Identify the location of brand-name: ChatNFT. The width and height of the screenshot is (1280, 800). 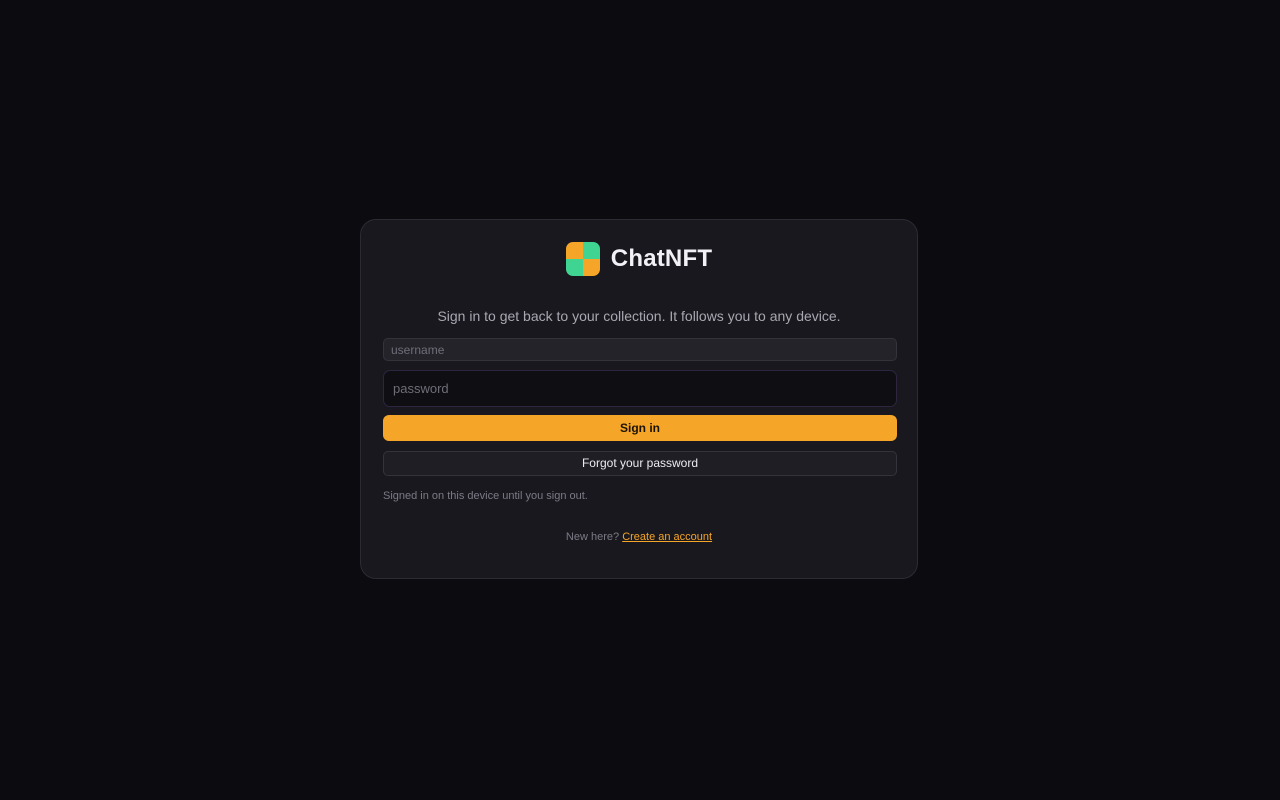
(661, 258).